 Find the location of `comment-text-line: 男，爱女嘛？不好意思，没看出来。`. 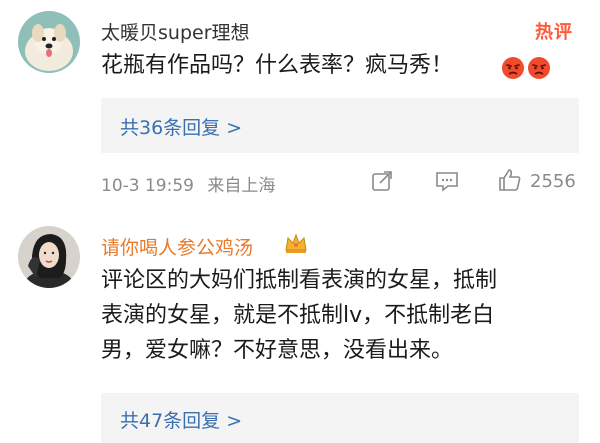

comment-text-line: 男，爱女嘛？不好意思，没看出来。 is located at coordinates (277, 350).